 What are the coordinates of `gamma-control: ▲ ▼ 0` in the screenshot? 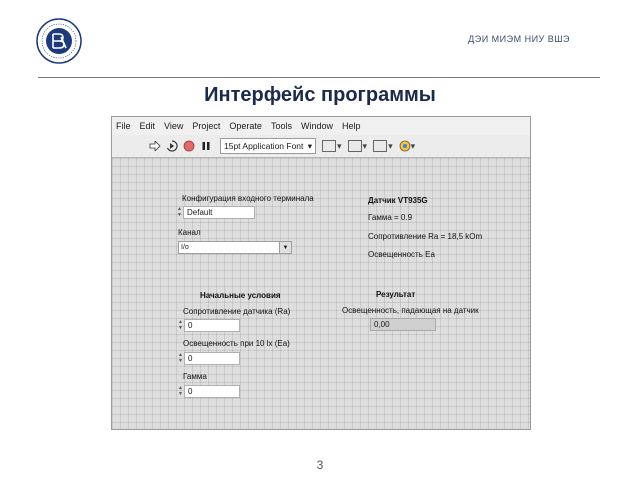 It's located at (208, 391).